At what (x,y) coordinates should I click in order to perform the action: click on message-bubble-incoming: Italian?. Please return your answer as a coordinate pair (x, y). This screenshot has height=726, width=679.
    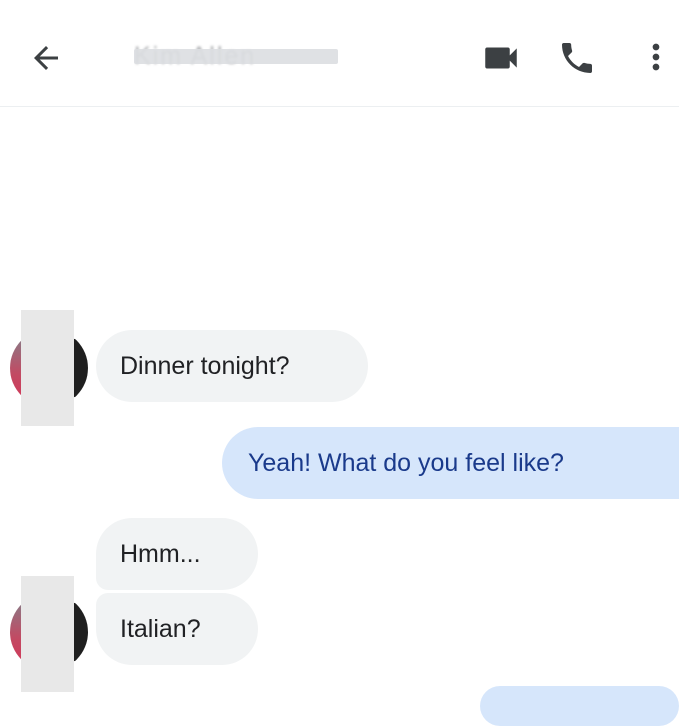
    Looking at the image, I should click on (177, 629).